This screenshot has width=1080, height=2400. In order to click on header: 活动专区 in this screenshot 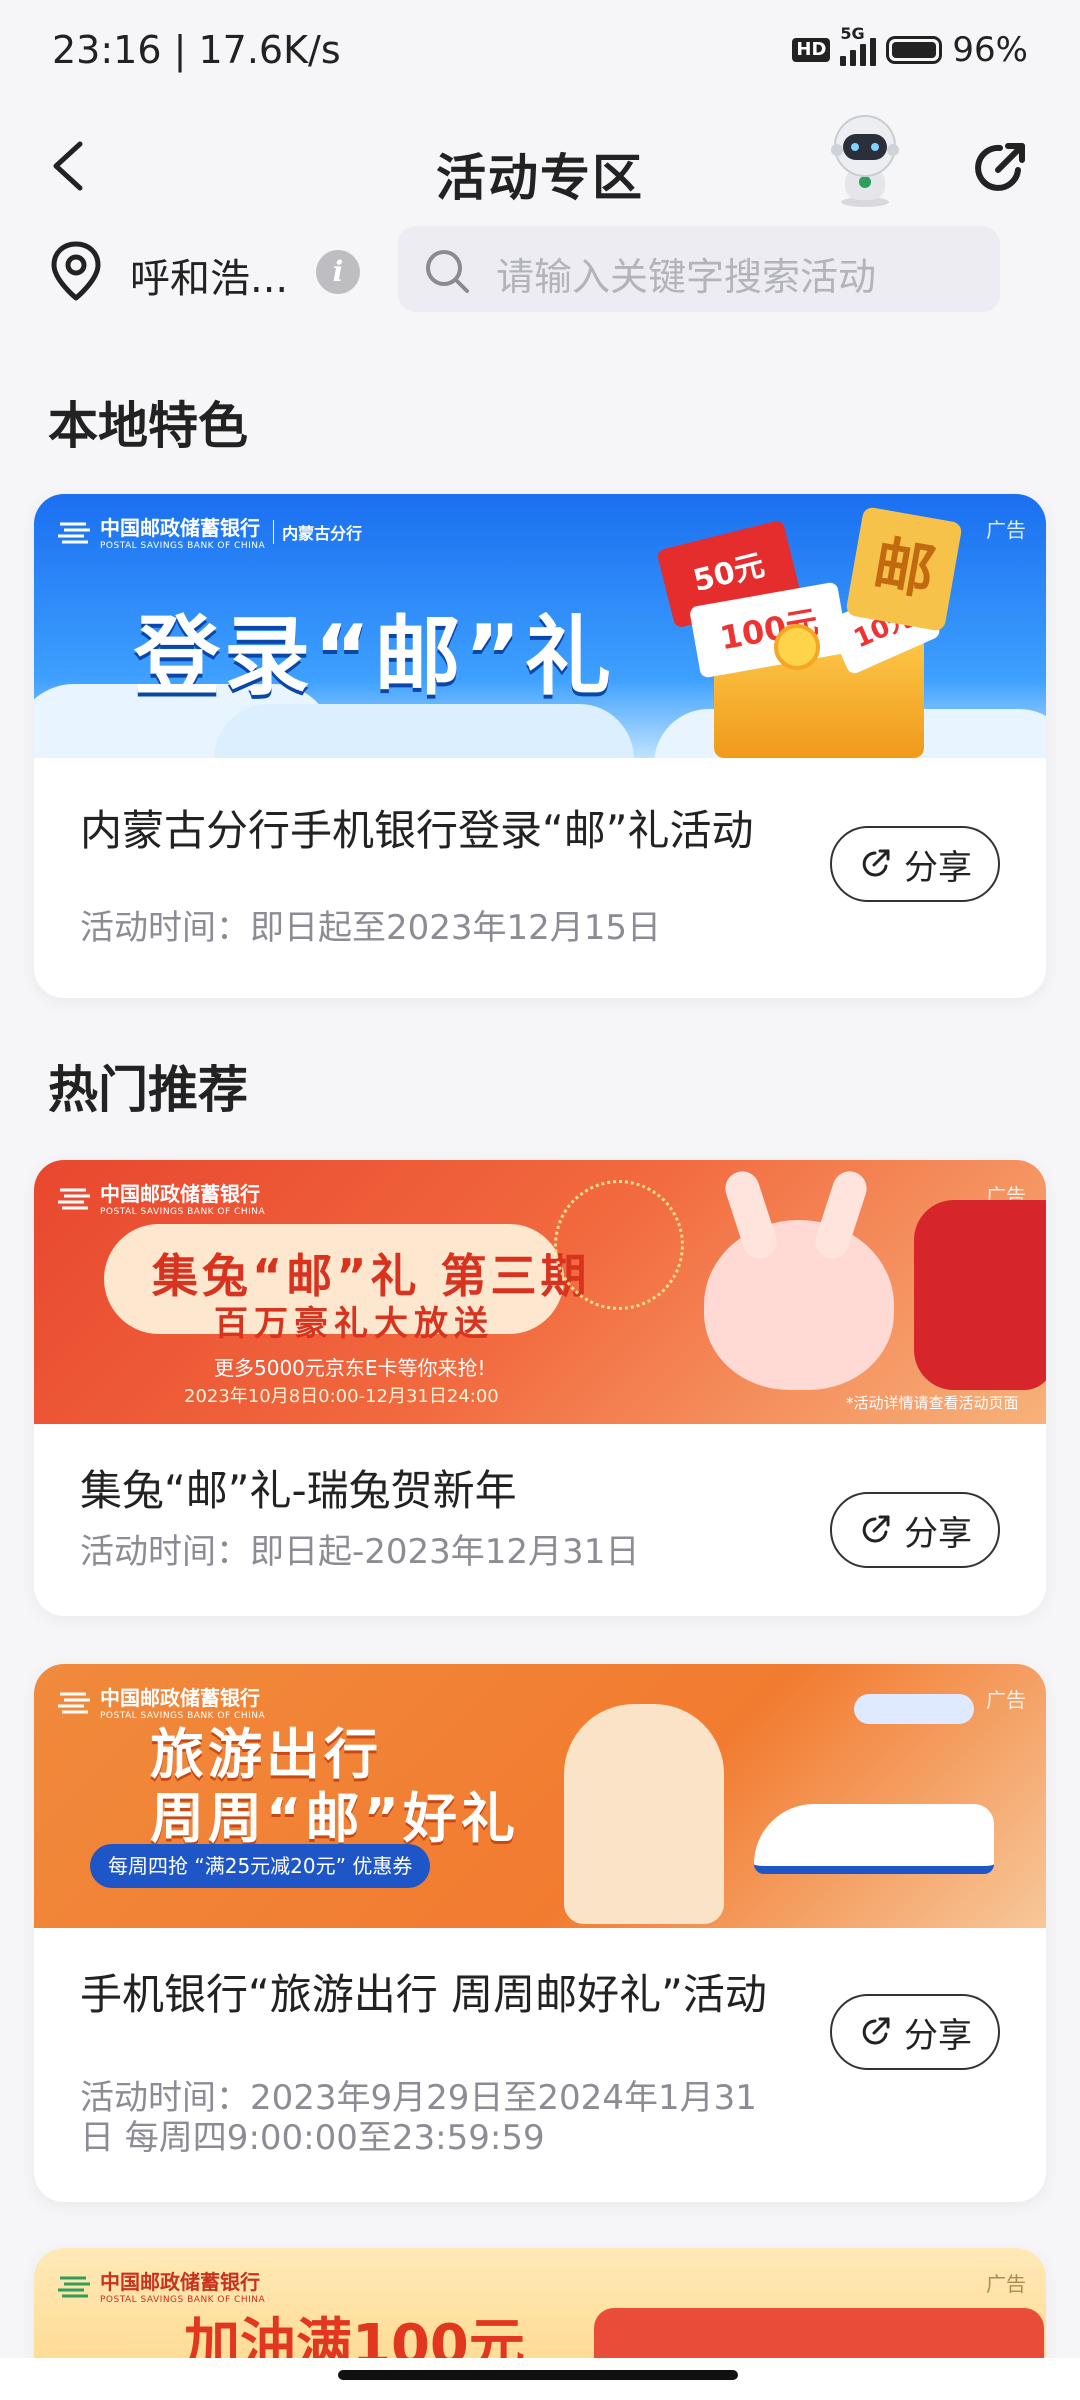, I will do `click(540, 165)`.